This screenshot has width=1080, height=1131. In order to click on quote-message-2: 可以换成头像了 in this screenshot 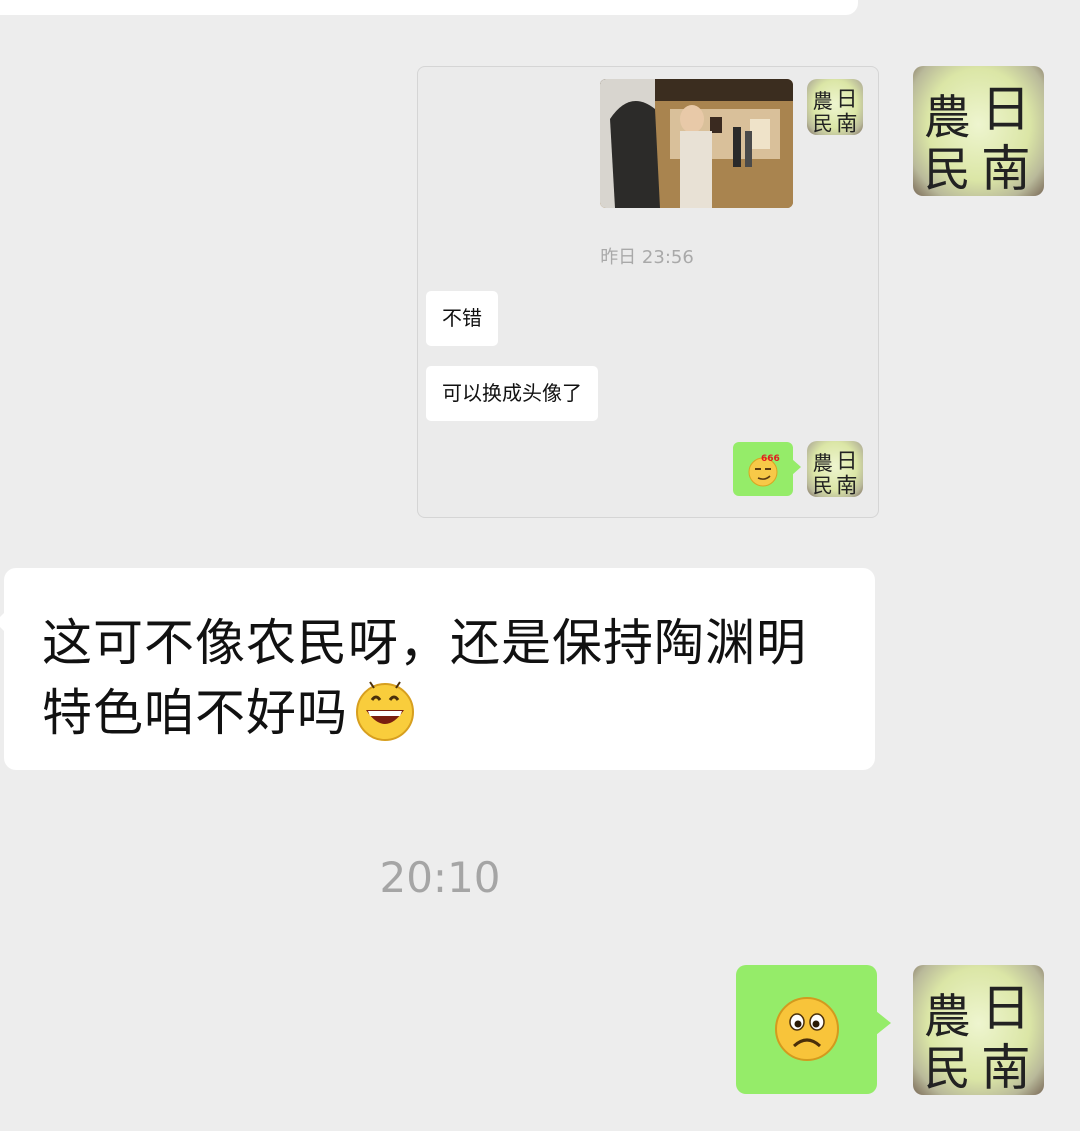, I will do `click(512, 393)`.